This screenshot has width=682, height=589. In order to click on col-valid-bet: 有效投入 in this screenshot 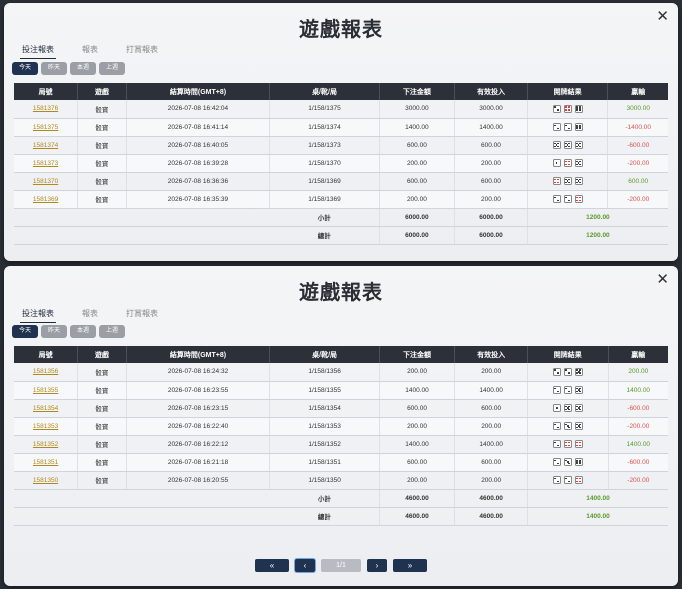, I will do `click(491, 91)`.